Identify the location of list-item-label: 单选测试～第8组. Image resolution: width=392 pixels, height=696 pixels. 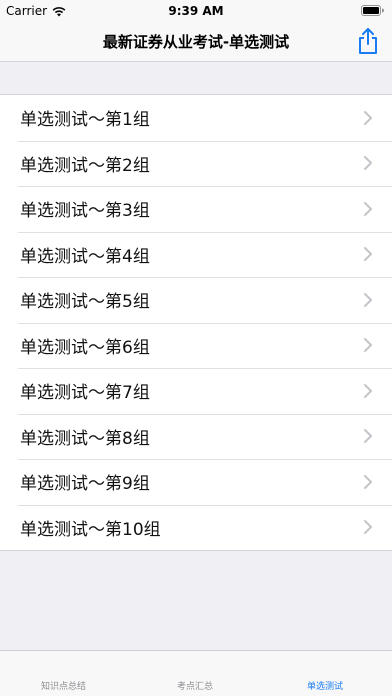
(85, 438).